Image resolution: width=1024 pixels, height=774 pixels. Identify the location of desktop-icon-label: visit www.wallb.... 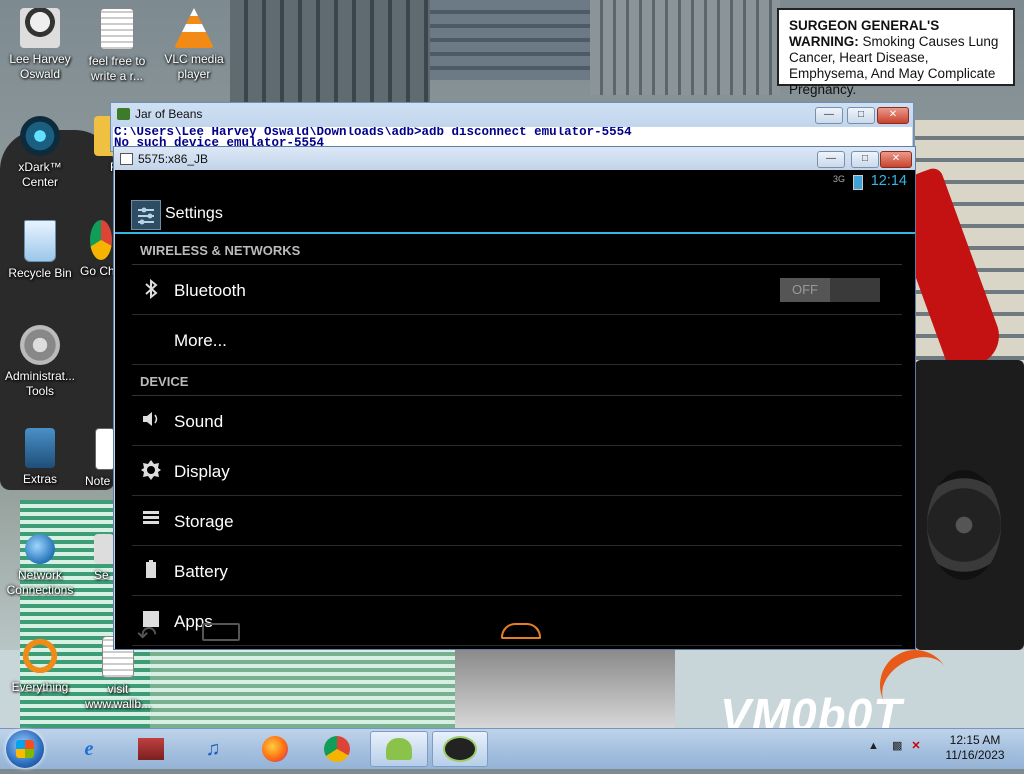
(118, 696).